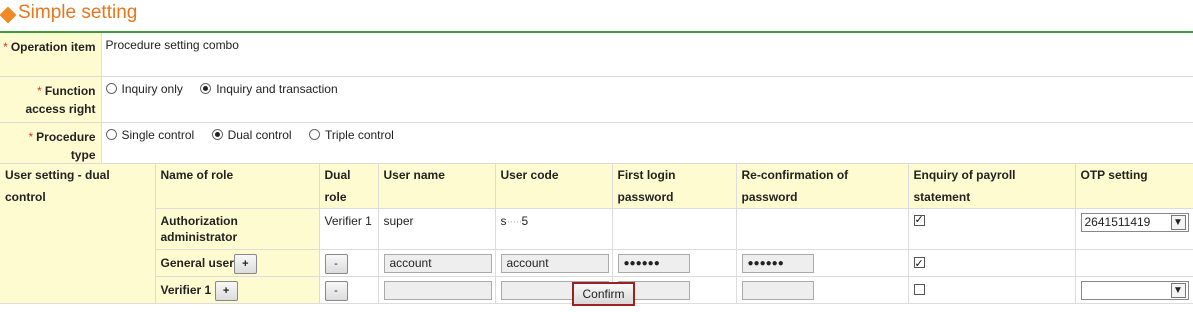 The width and height of the screenshot is (1193, 312). I want to click on role-name: Verifier 1, so click(186, 290).